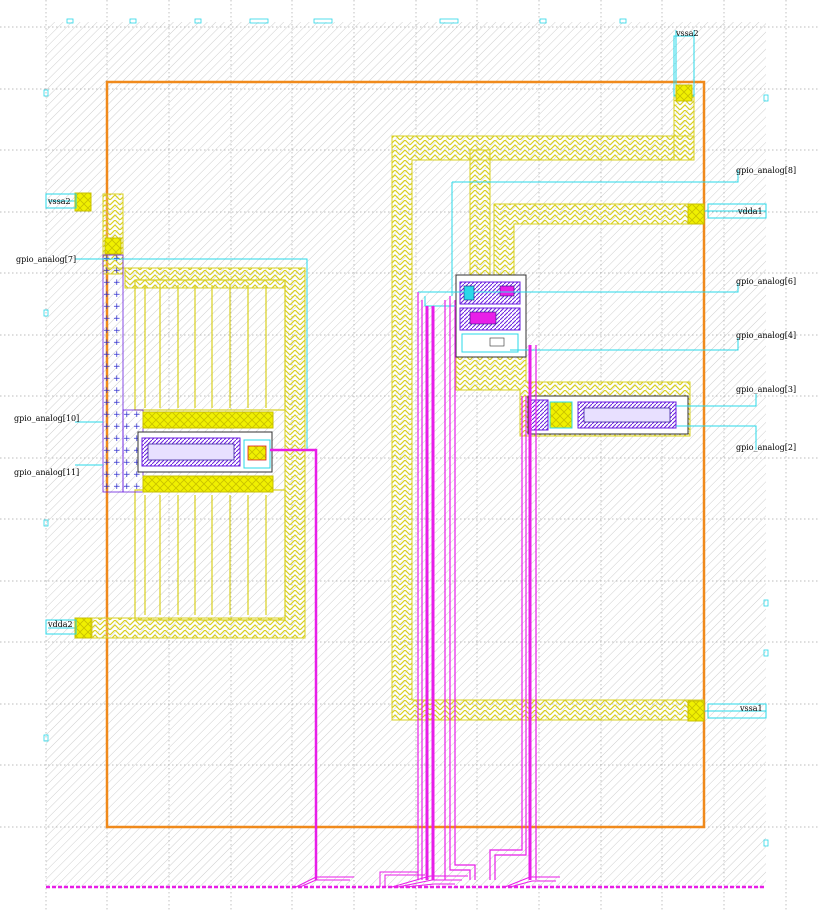 The height and width of the screenshot is (912, 818). What do you see at coordinates (766, 335) in the screenshot?
I see `pin-label-gpio-analog-4: gpio_analog[4]` at bounding box center [766, 335].